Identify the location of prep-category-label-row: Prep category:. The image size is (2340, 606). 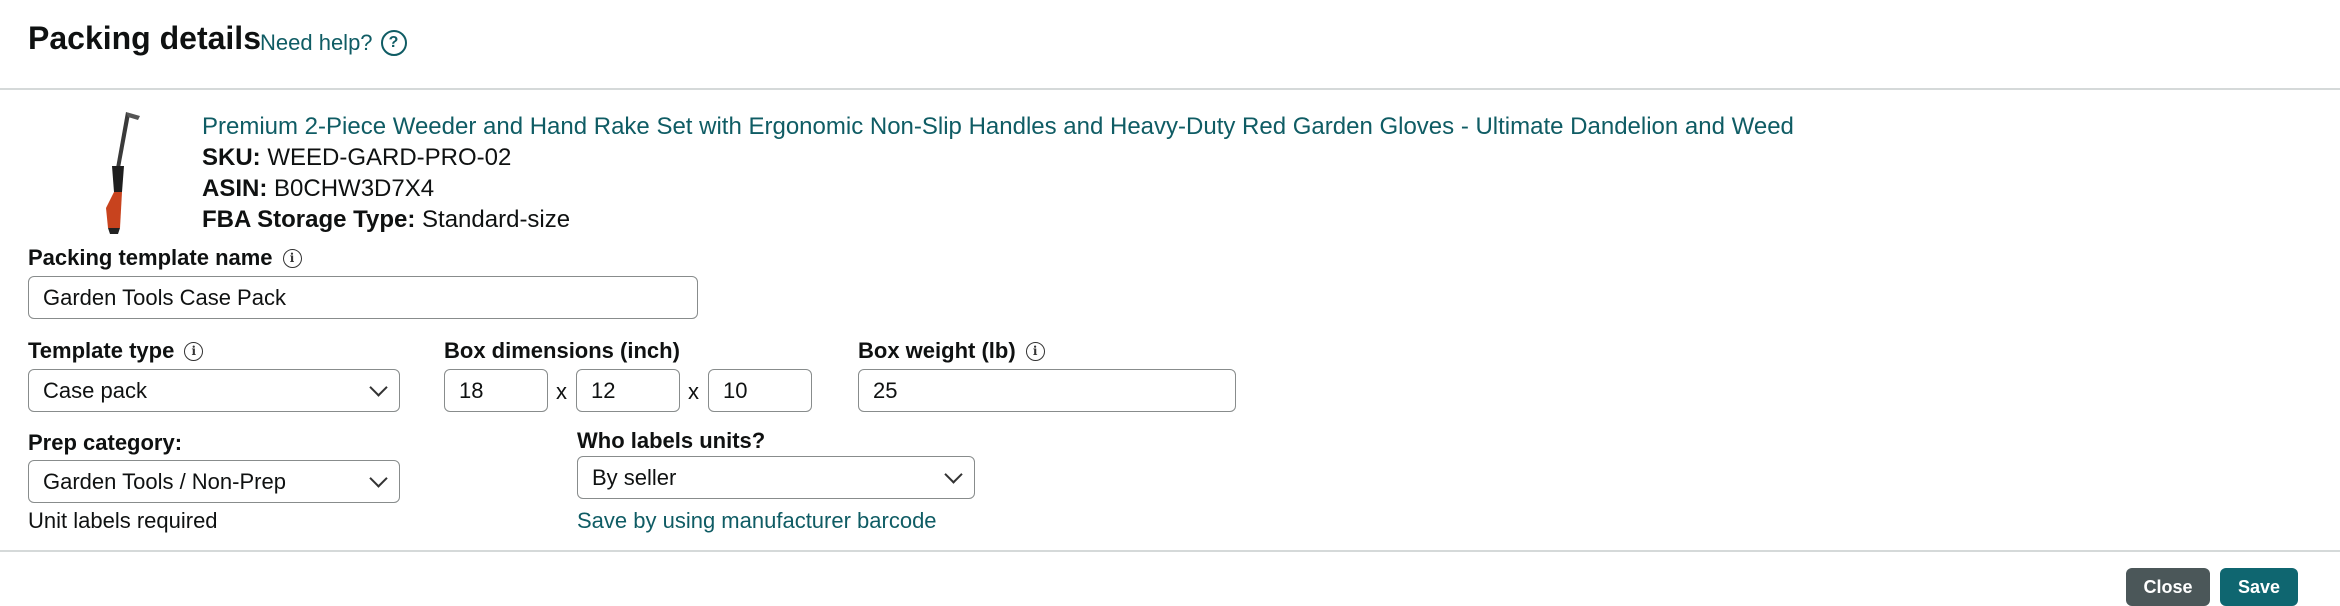
(105, 443).